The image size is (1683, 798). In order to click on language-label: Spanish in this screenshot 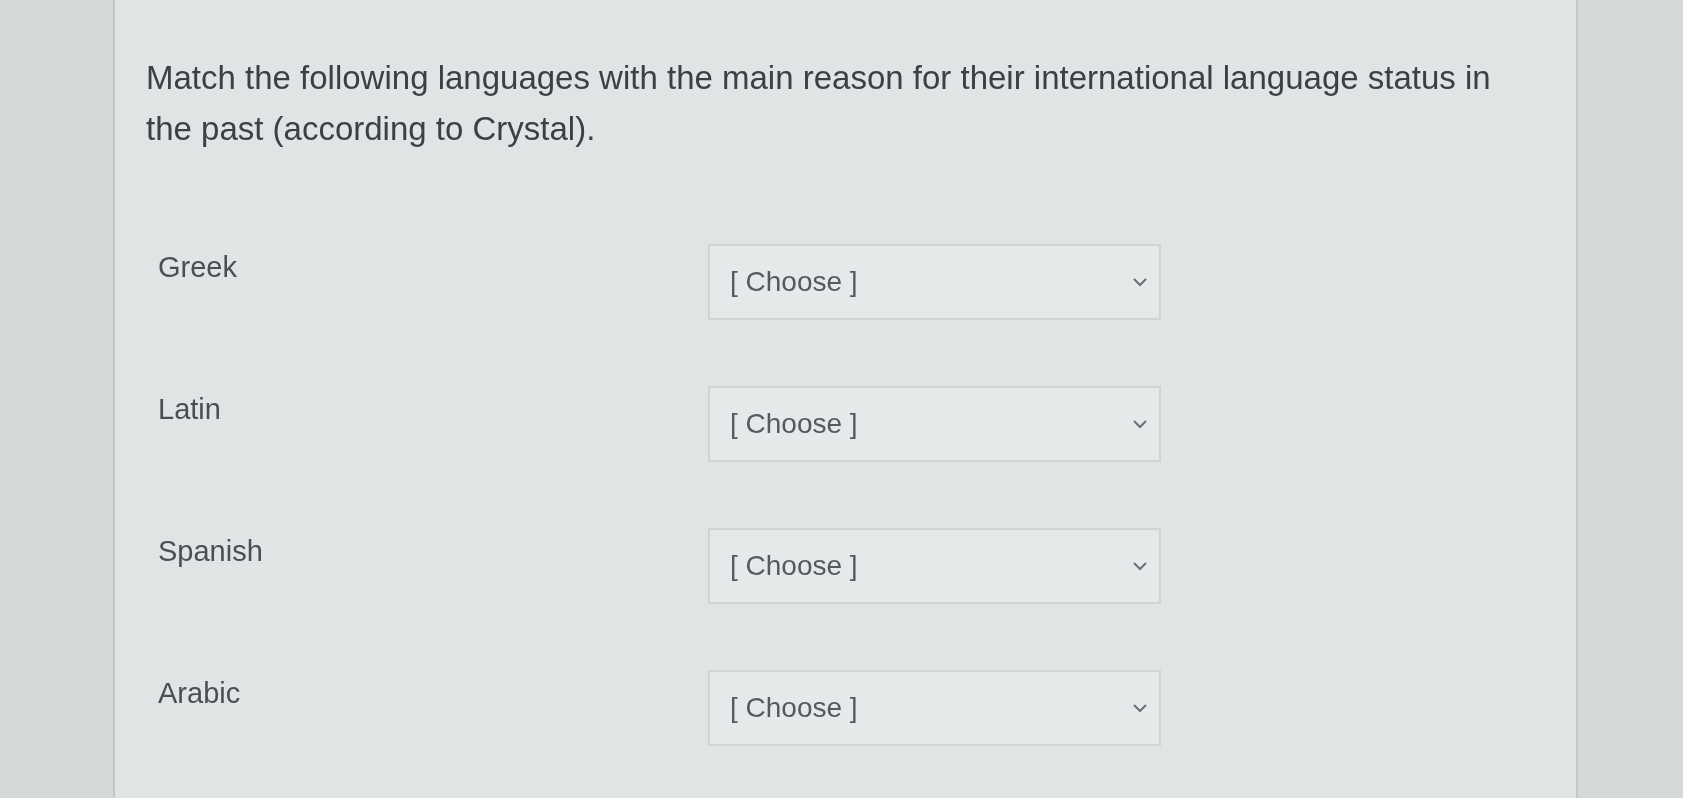, I will do `click(210, 551)`.